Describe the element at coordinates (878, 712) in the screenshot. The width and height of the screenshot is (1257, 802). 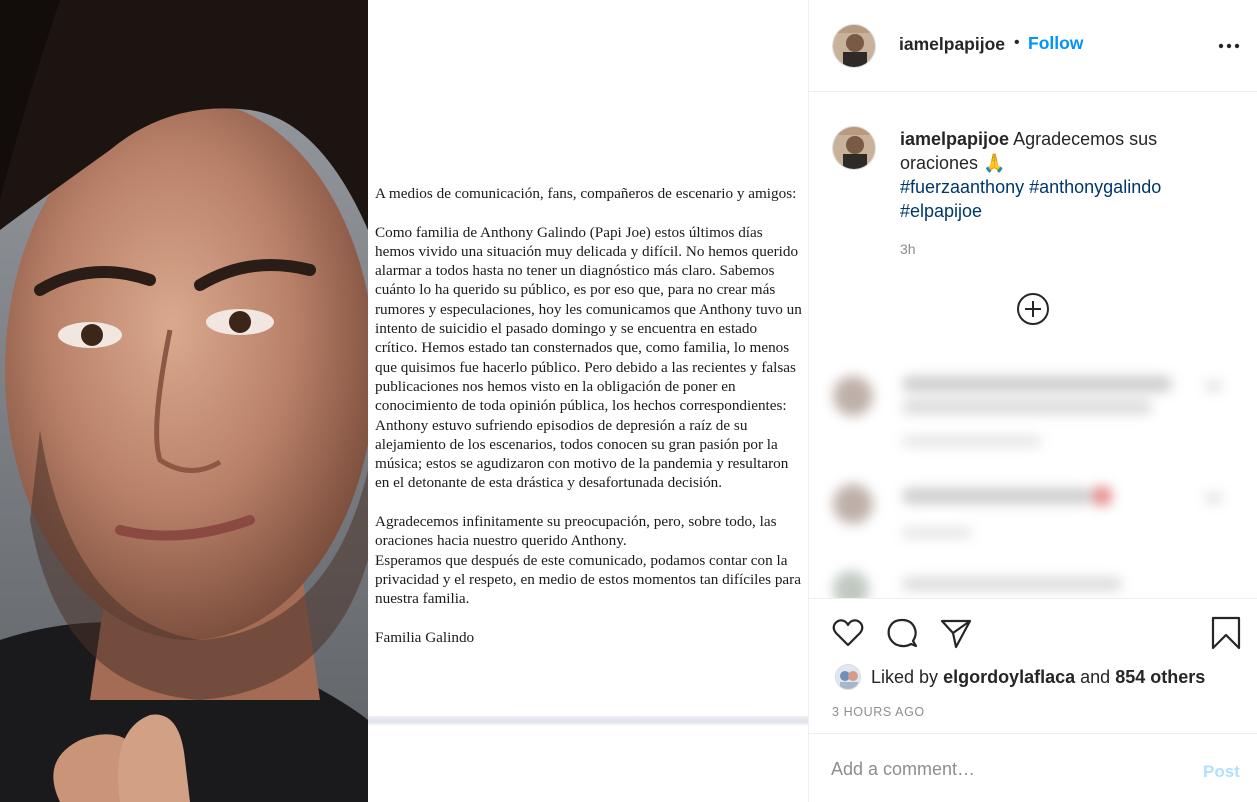
I see `post-timestamp: 3 HOURS AGO` at that location.